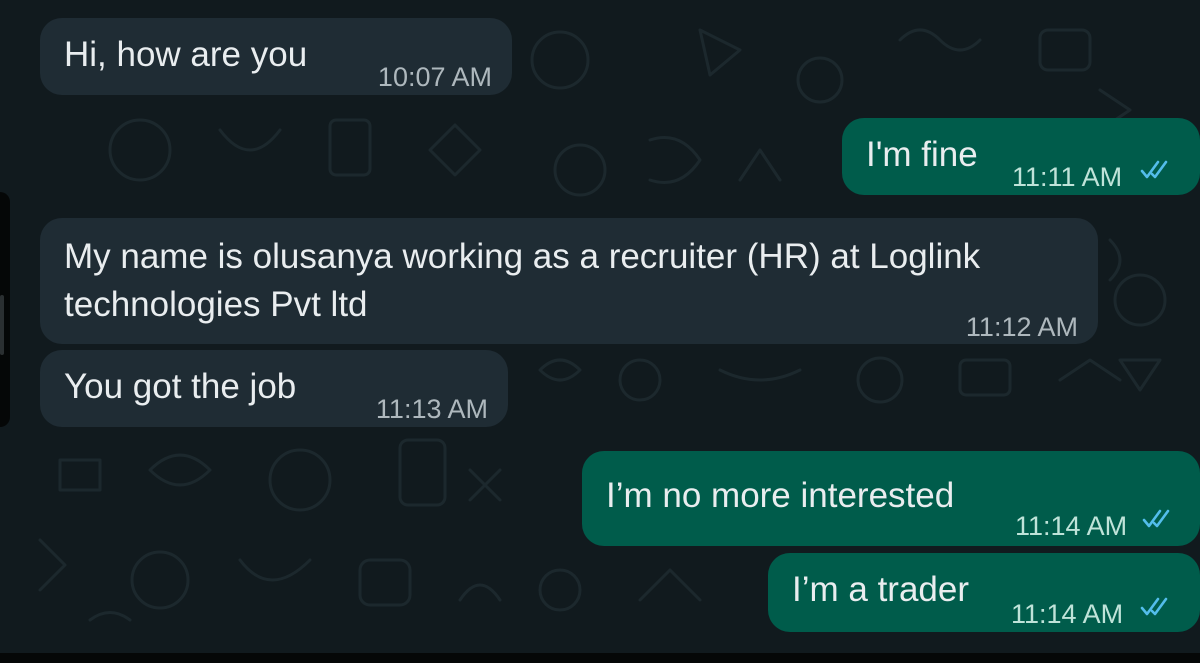  Describe the element at coordinates (2, 325) in the screenshot. I see `phone-side-button` at that location.